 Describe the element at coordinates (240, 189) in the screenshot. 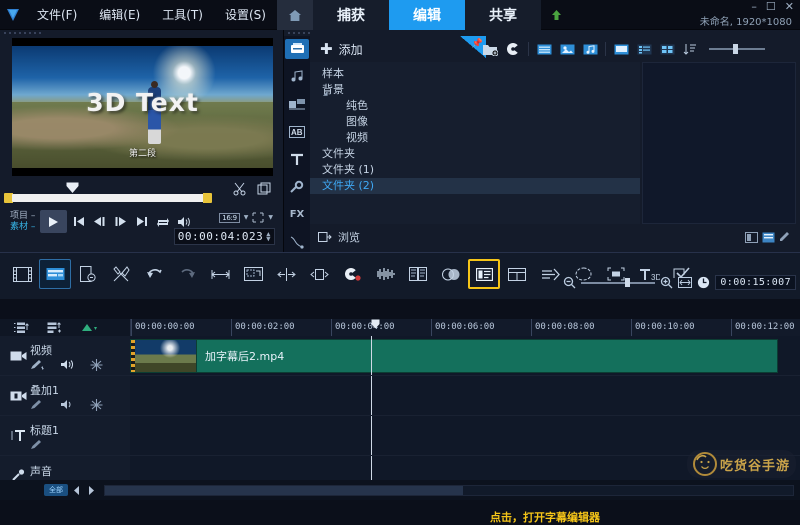

I see `scissors-icon` at that location.